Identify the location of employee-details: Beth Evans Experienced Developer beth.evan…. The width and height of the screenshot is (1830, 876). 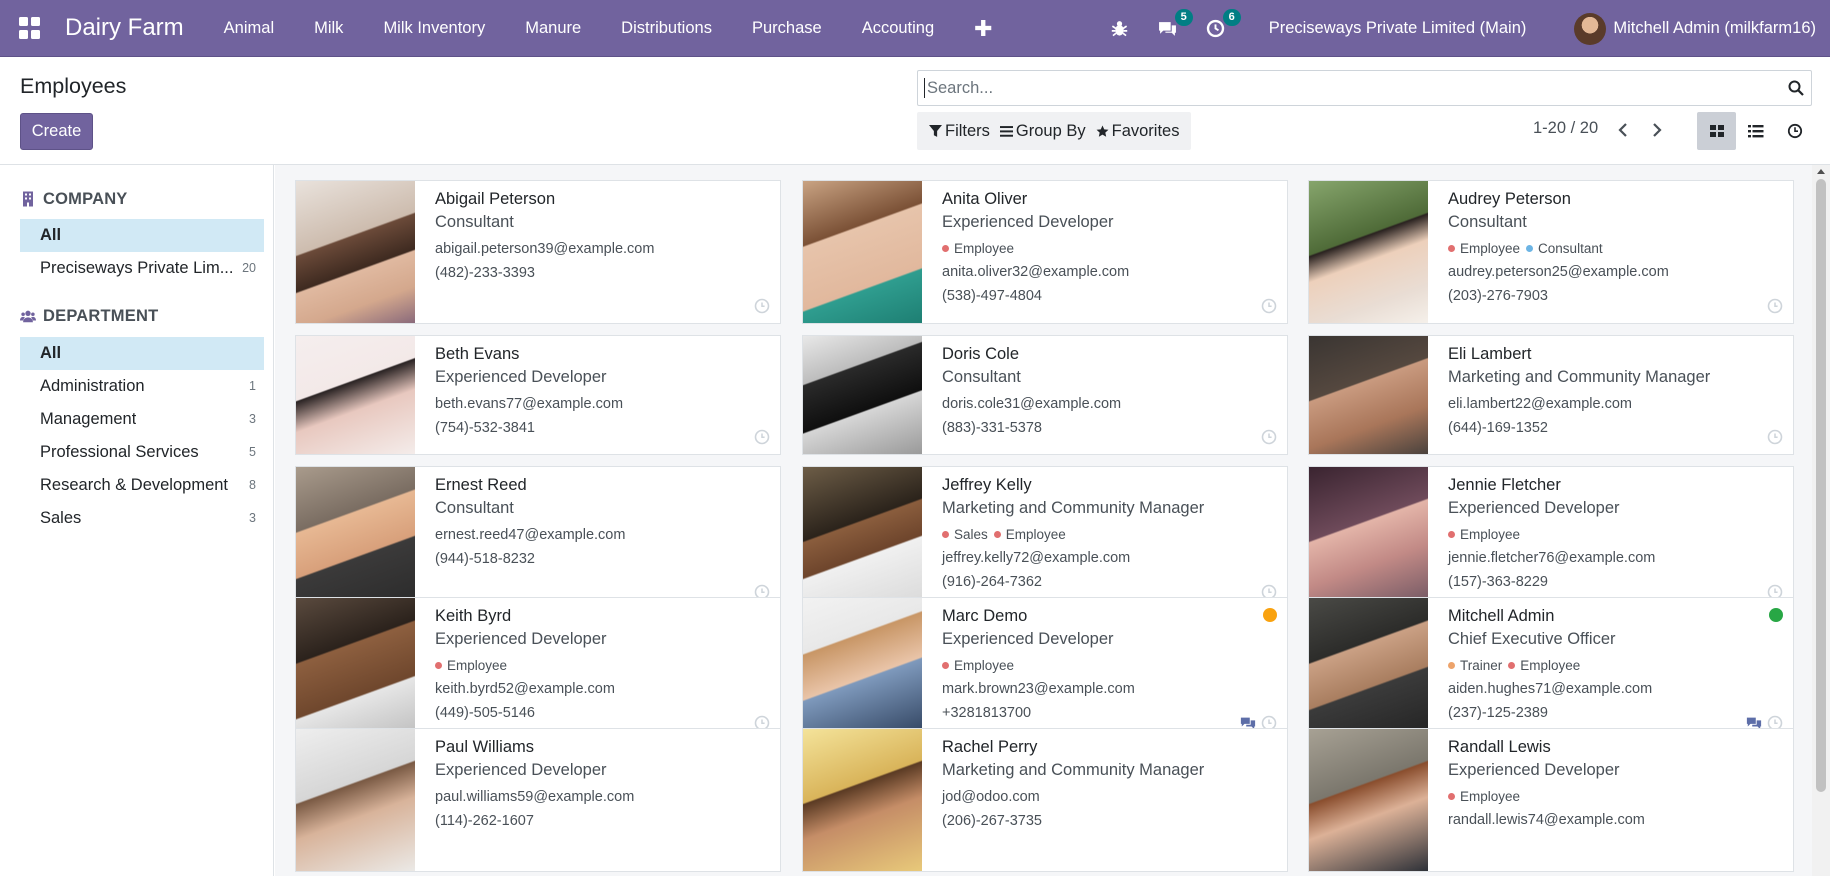
(600, 391).